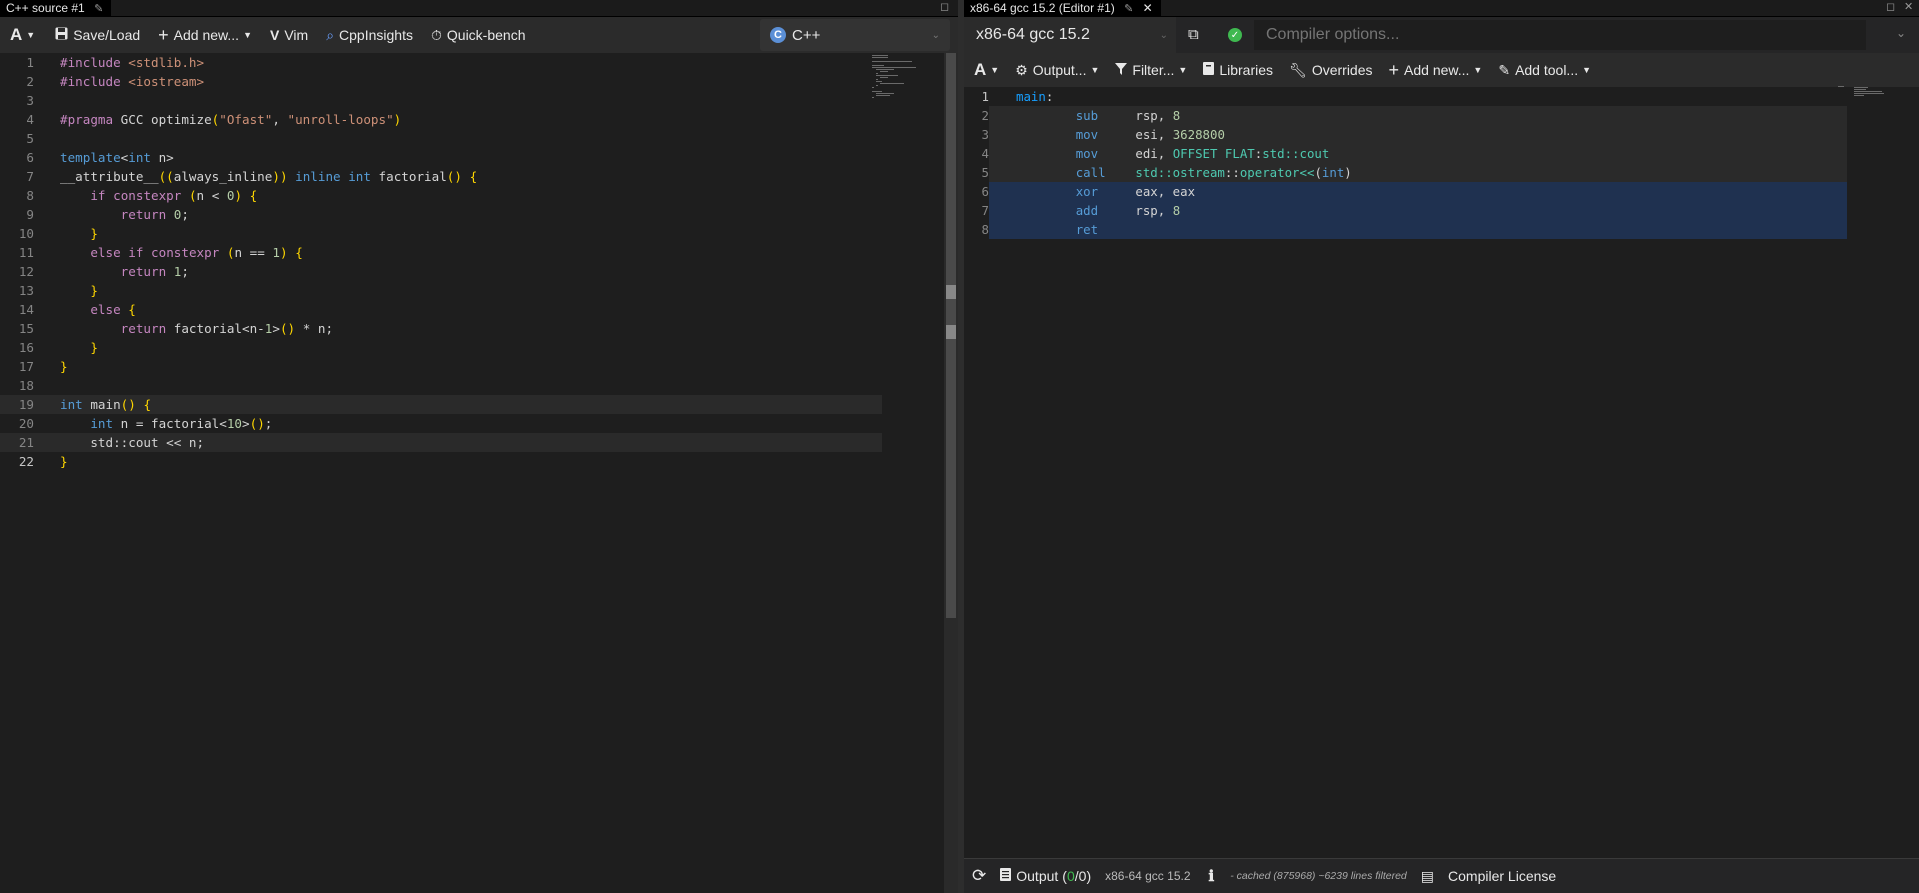 The image size is (1919, 893). What do you see at coordinates (479, 62) in the screenshot?
I see `source-line: 1 #include <stdlib.h>` at bounding box center [479, 62].